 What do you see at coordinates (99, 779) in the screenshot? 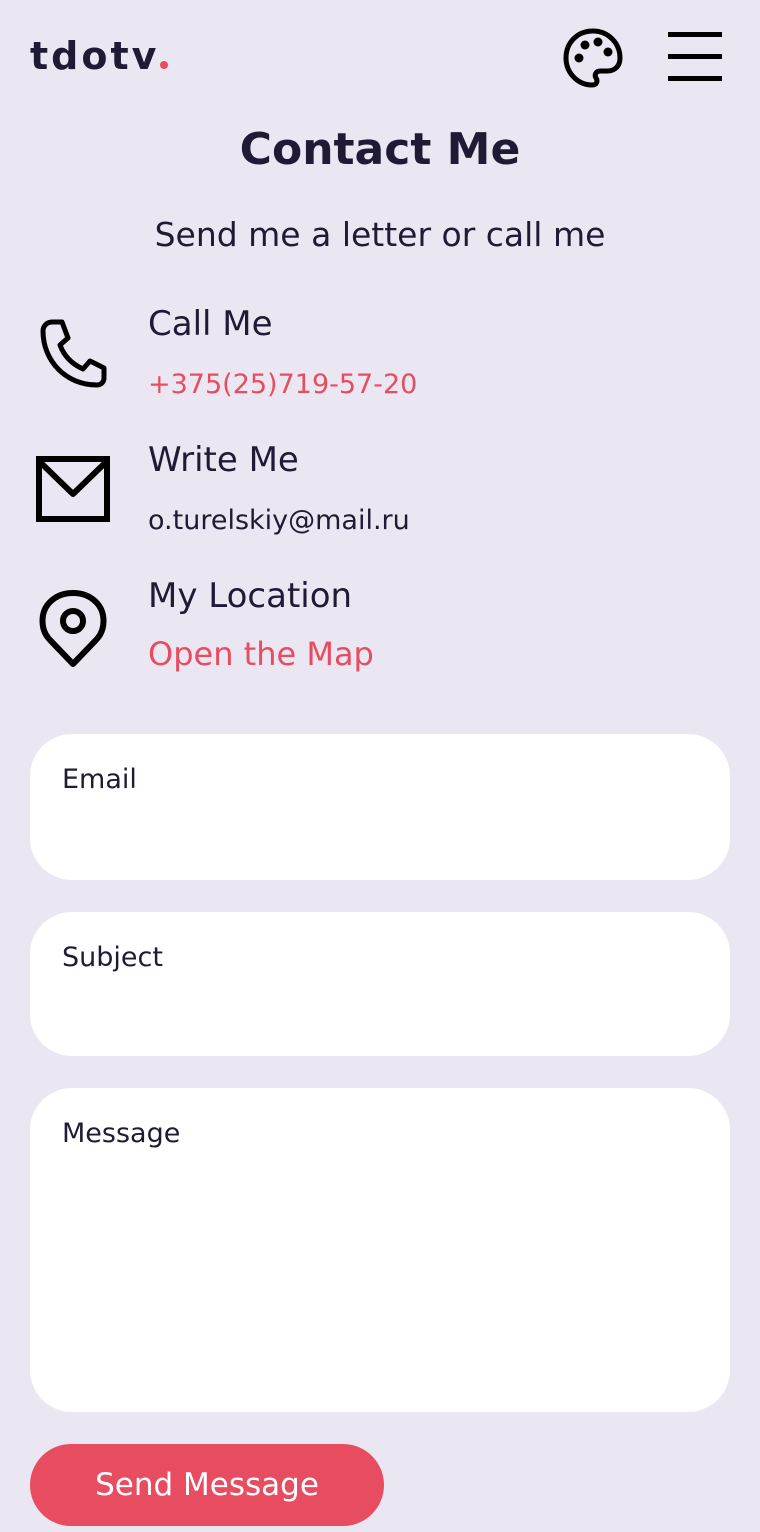
I see `email-label: Email` at bounding box center [99, 779].